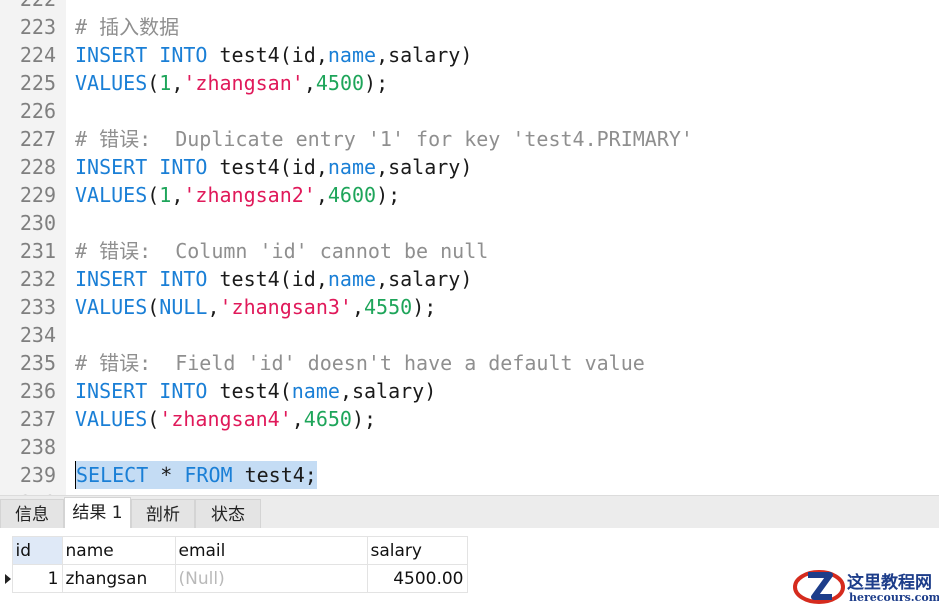 The height and width of the screenshot is (609, 939). Describe the element at coordinates (37, 363) in the screenshot. I see `line-number: 235` at that location.